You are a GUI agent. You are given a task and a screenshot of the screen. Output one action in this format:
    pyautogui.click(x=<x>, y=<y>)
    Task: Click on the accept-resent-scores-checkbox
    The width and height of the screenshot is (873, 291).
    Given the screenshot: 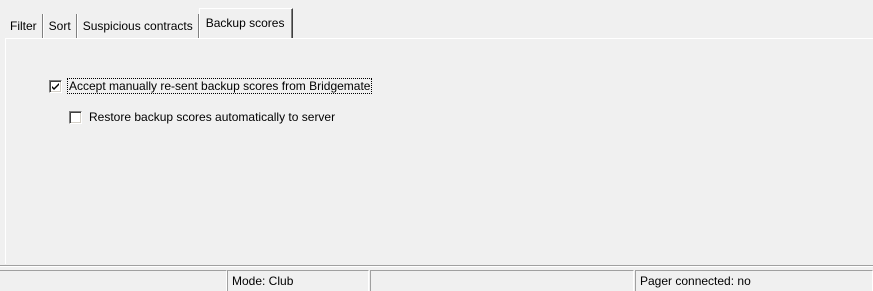 What is the action you would take?
    pyautogui.click(x=55, y=86)
    